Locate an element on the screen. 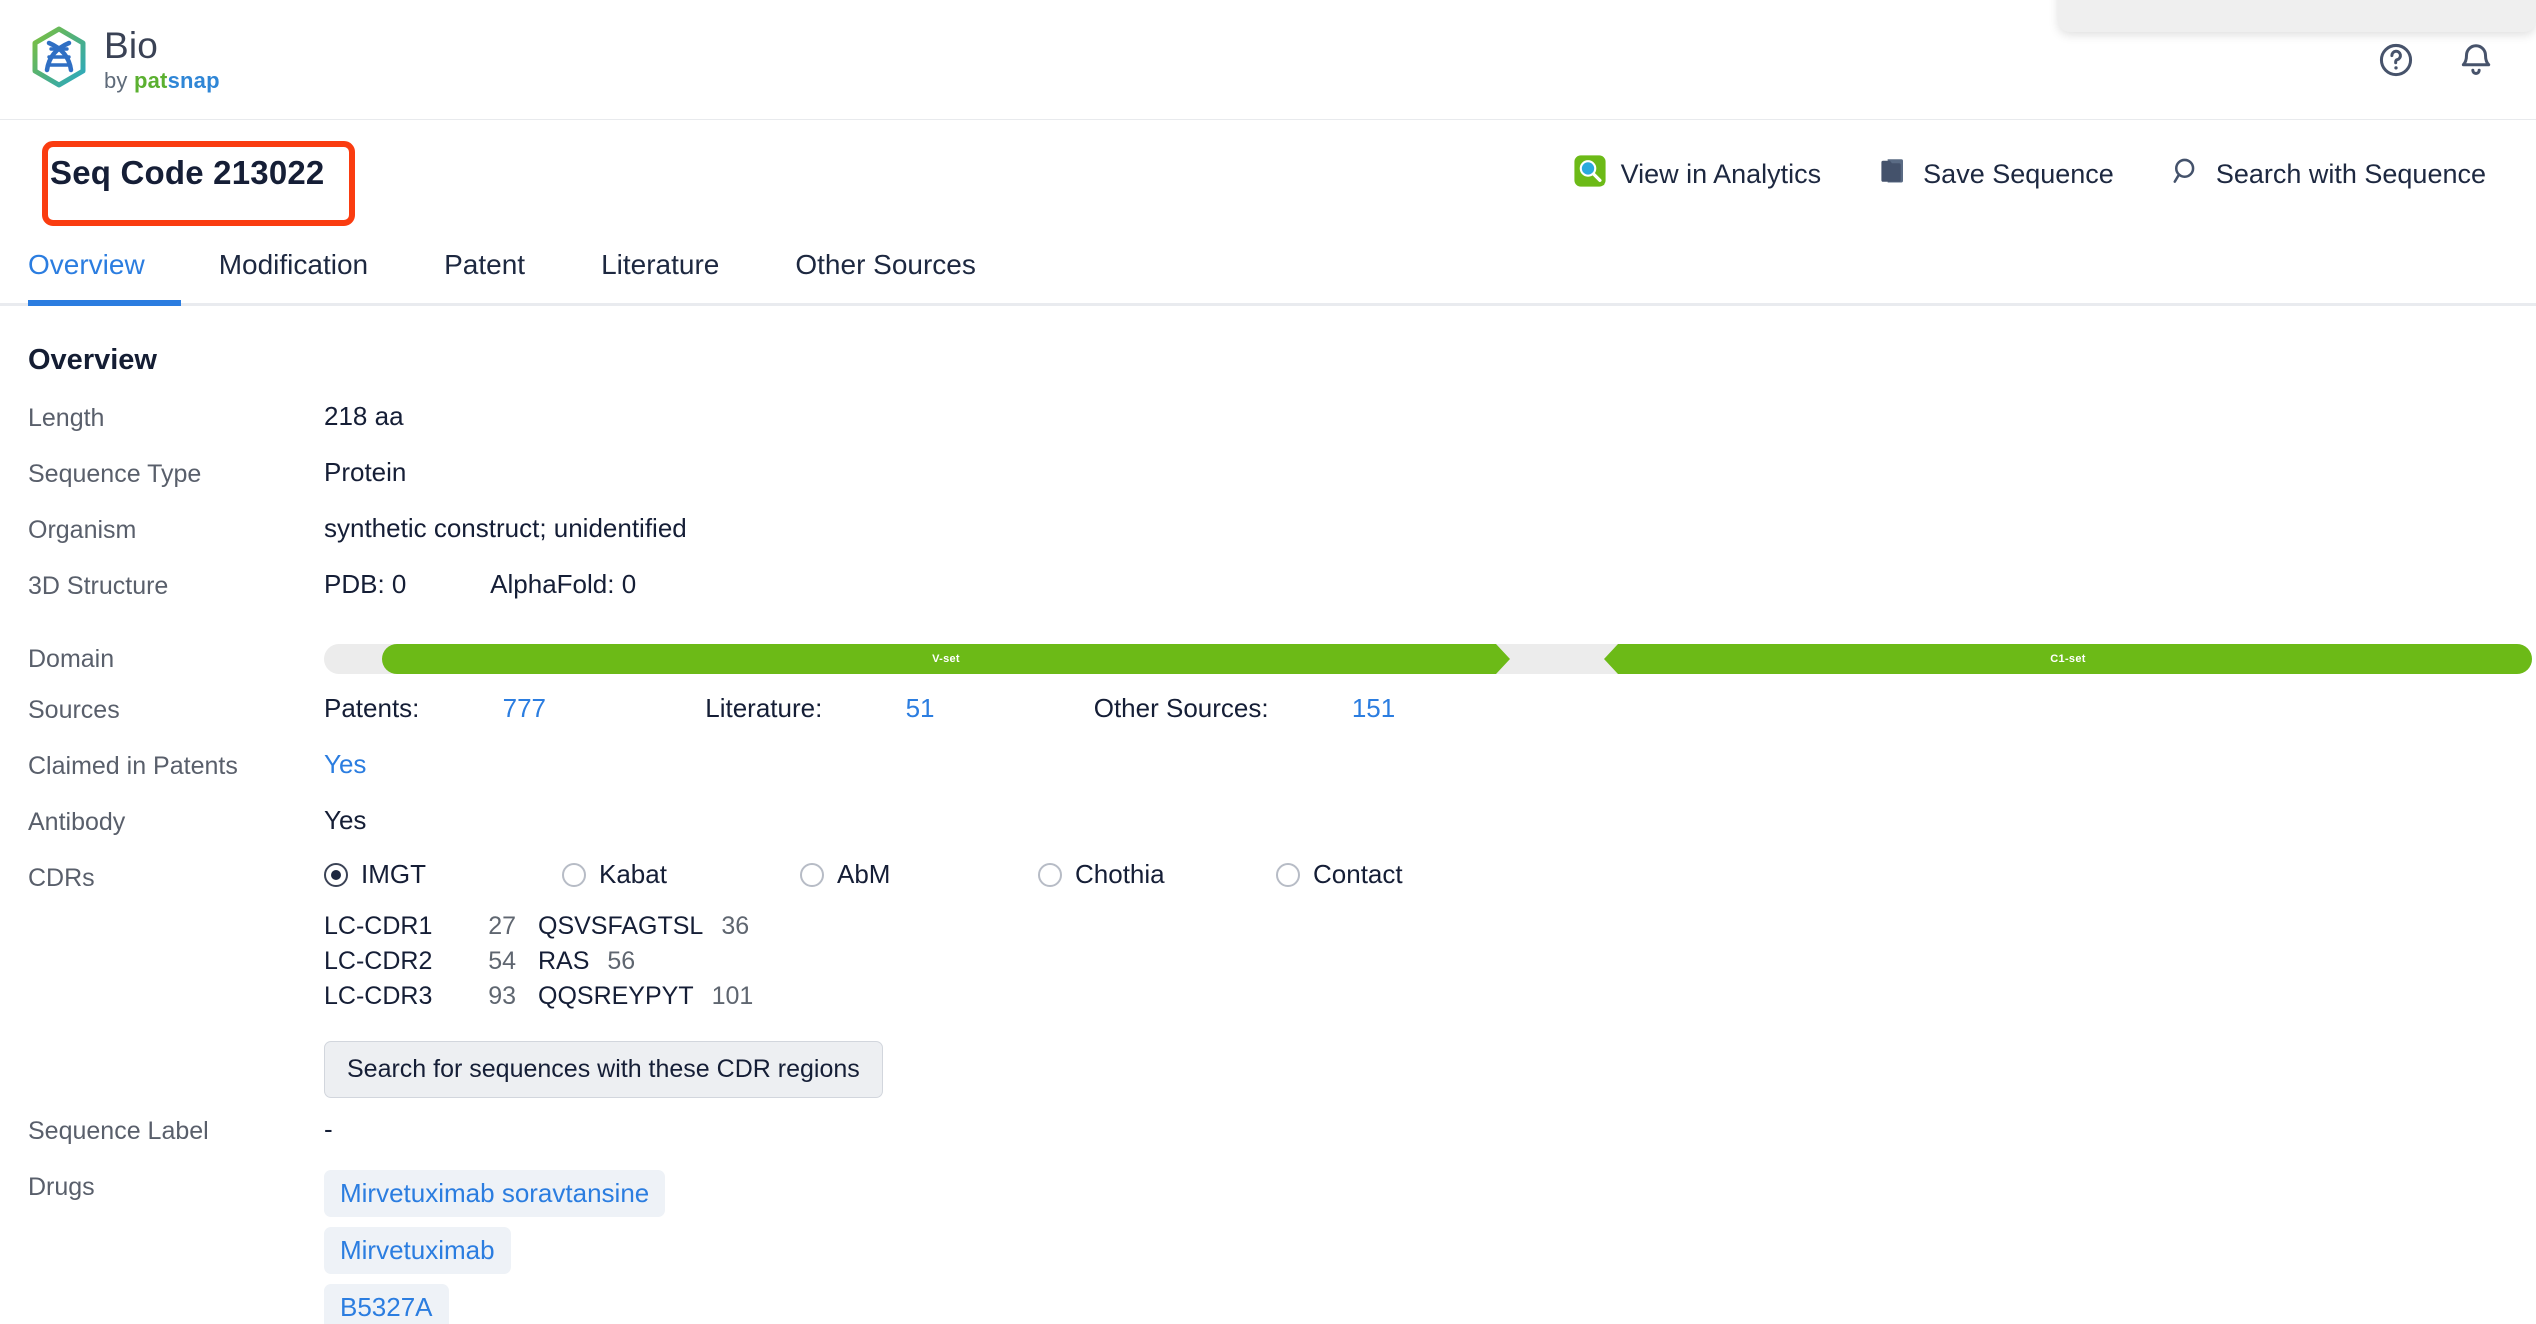 This screenshot has width=2536, height=1324. sources-other-label: Other Sources: is located at coordinates (1181, 708).